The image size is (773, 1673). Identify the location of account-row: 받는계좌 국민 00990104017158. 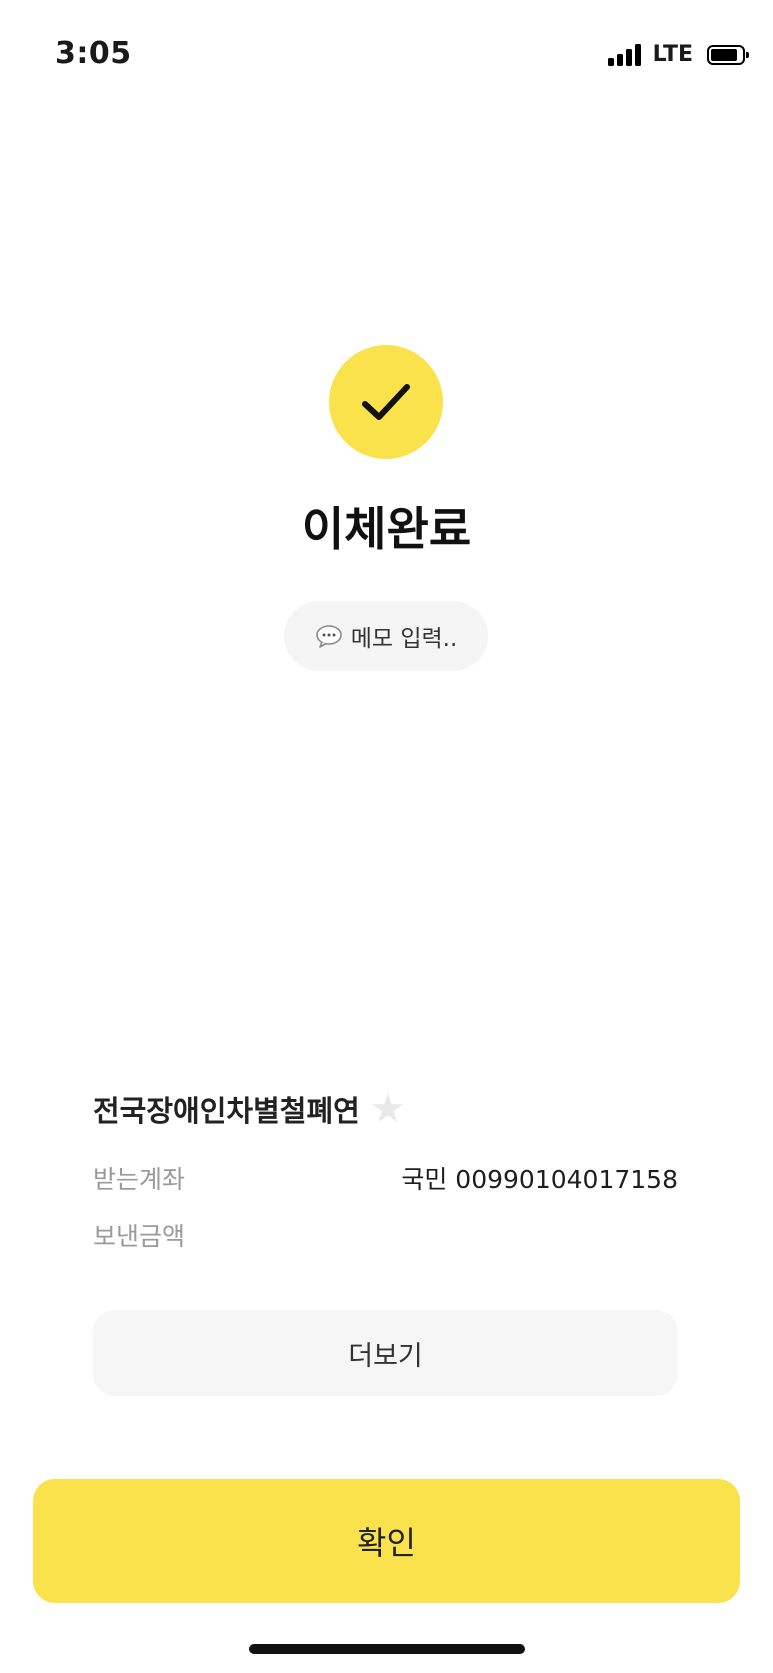
(385, 1178).